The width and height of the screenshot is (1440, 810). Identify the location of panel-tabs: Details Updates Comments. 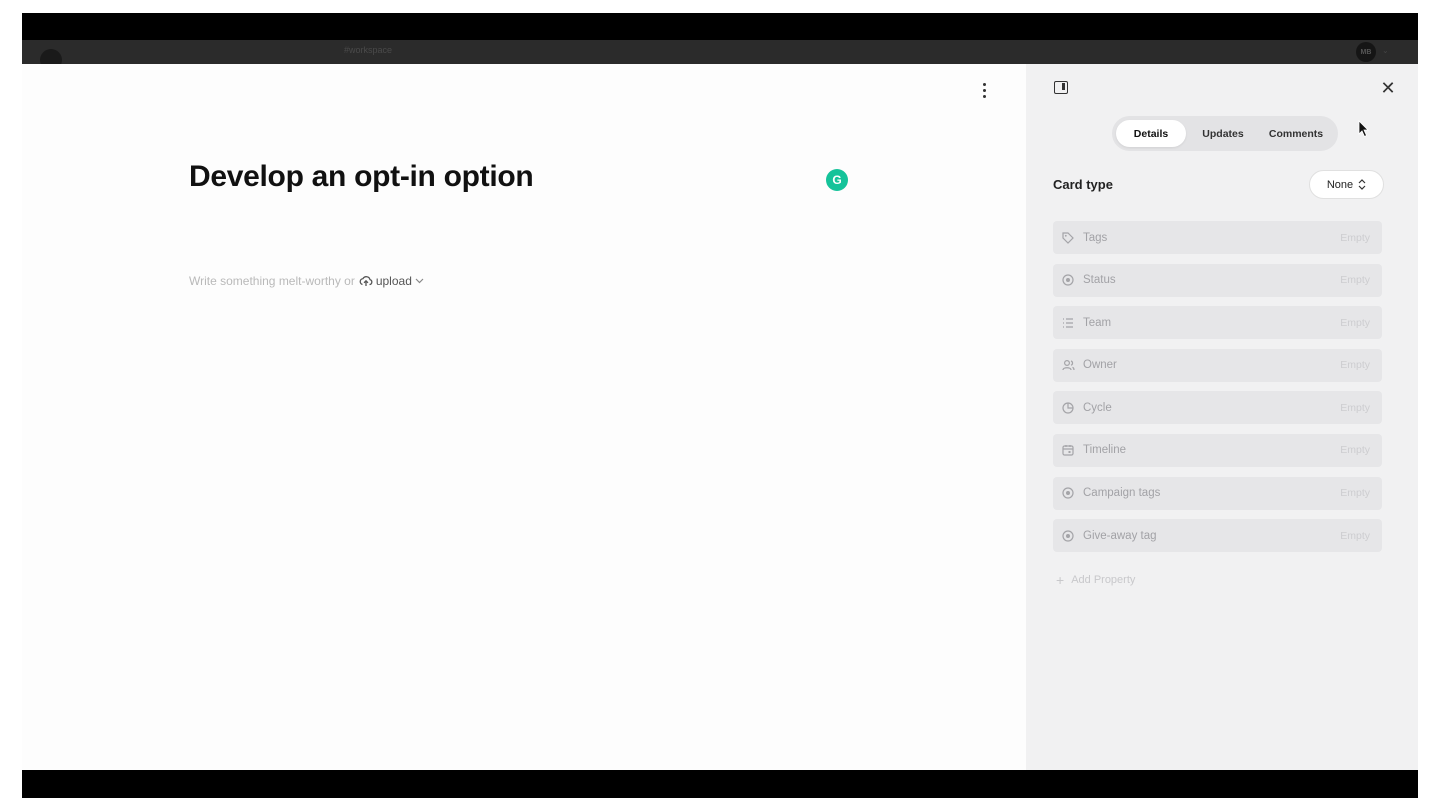
(1225, 133).